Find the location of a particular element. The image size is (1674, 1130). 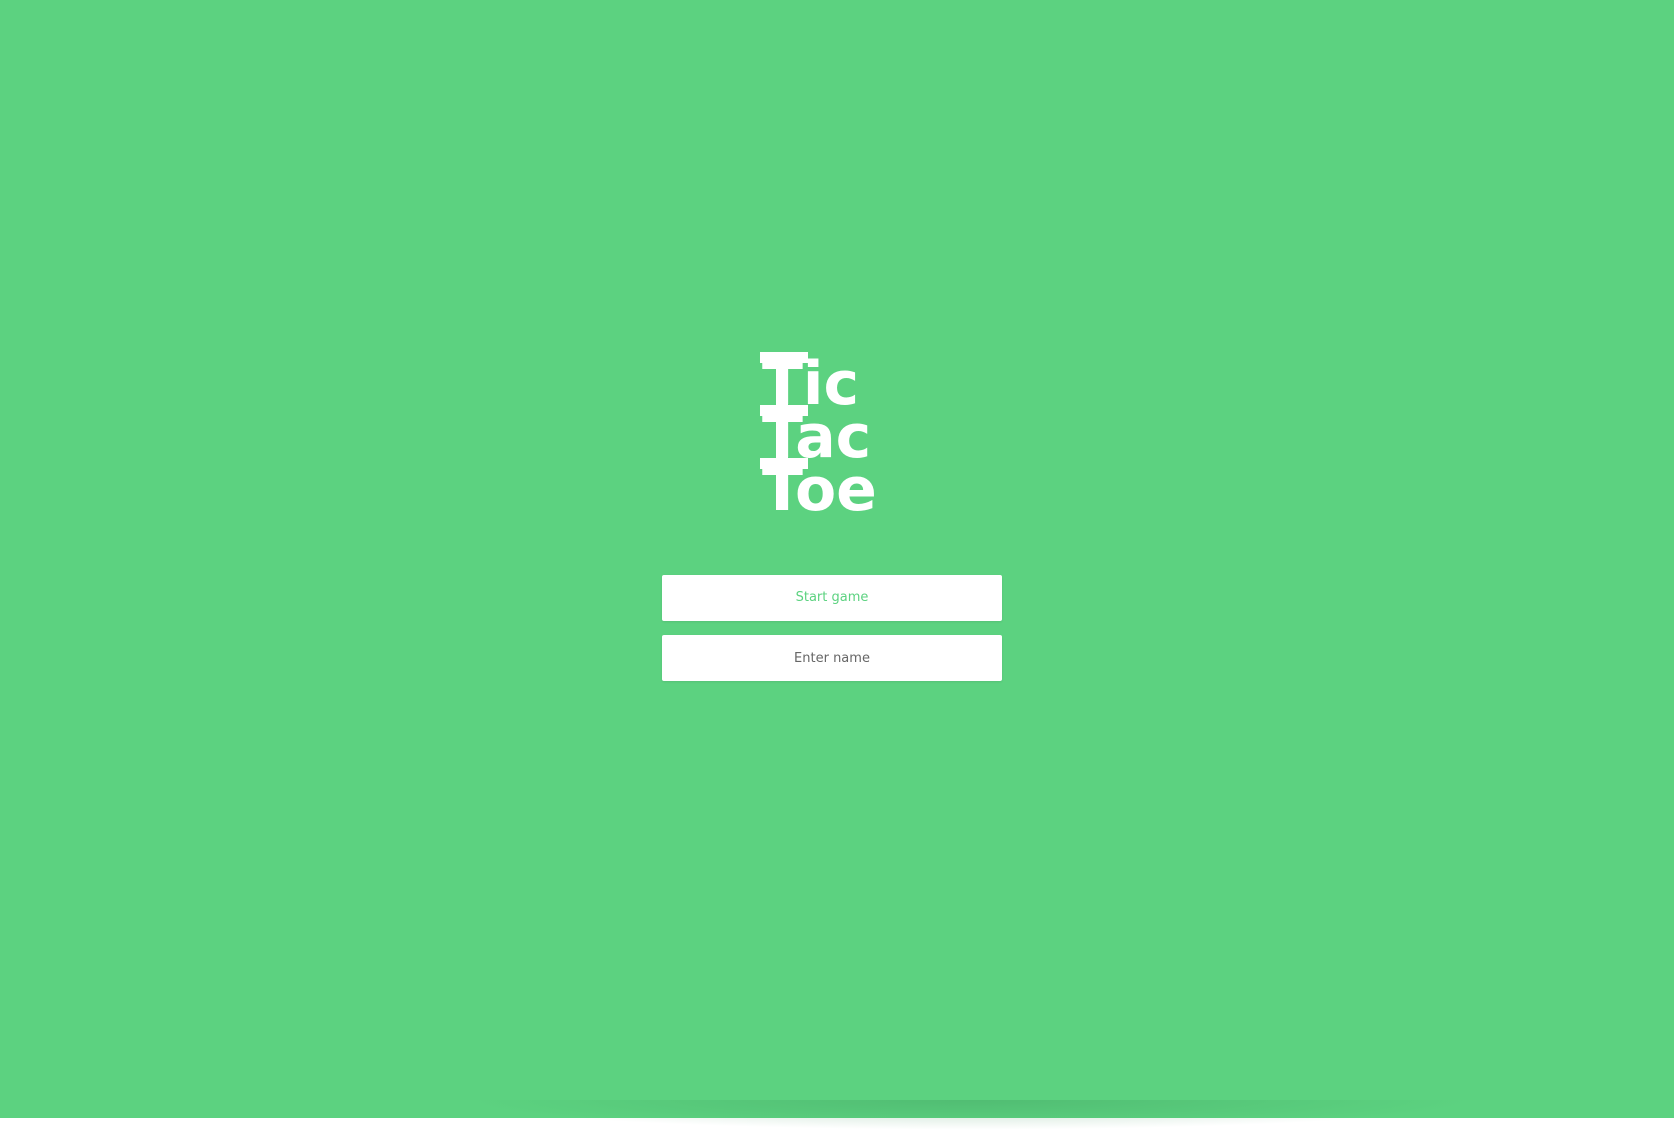

game-logo: Tic Tac Toe is located at coordinates (831, 430).